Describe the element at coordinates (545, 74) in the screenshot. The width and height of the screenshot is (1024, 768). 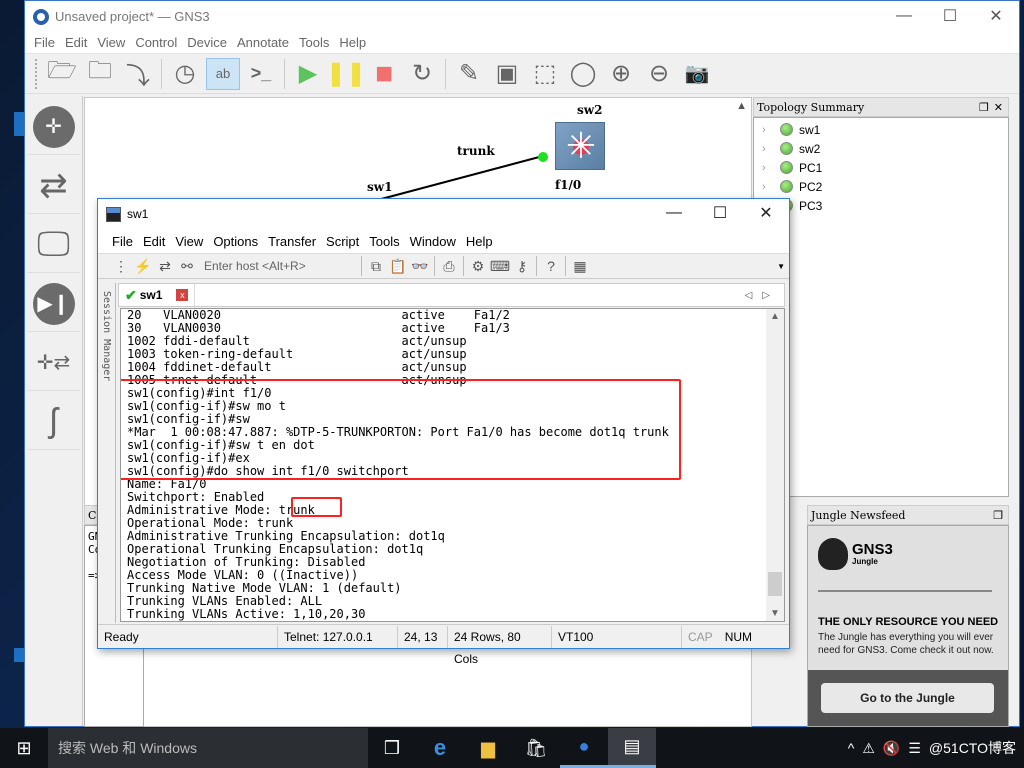
I see `draw-rectangle-button: ⬚` at that location.